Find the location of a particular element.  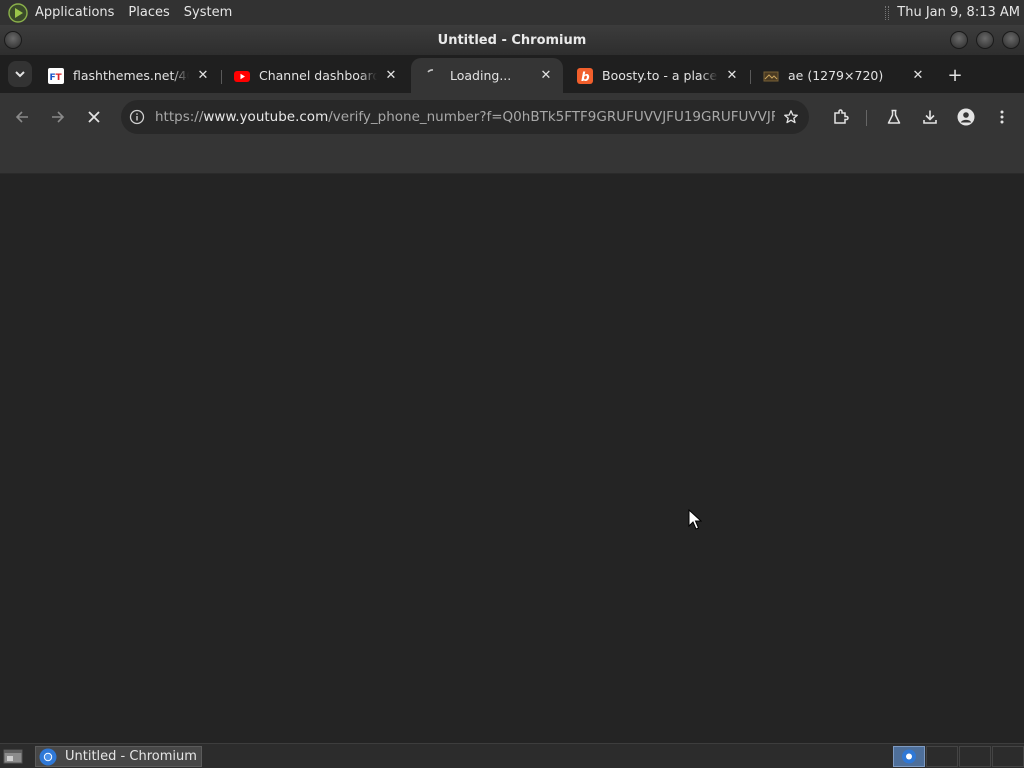

window-title: Untitled - Chromium is located at coordinates (512, 40).